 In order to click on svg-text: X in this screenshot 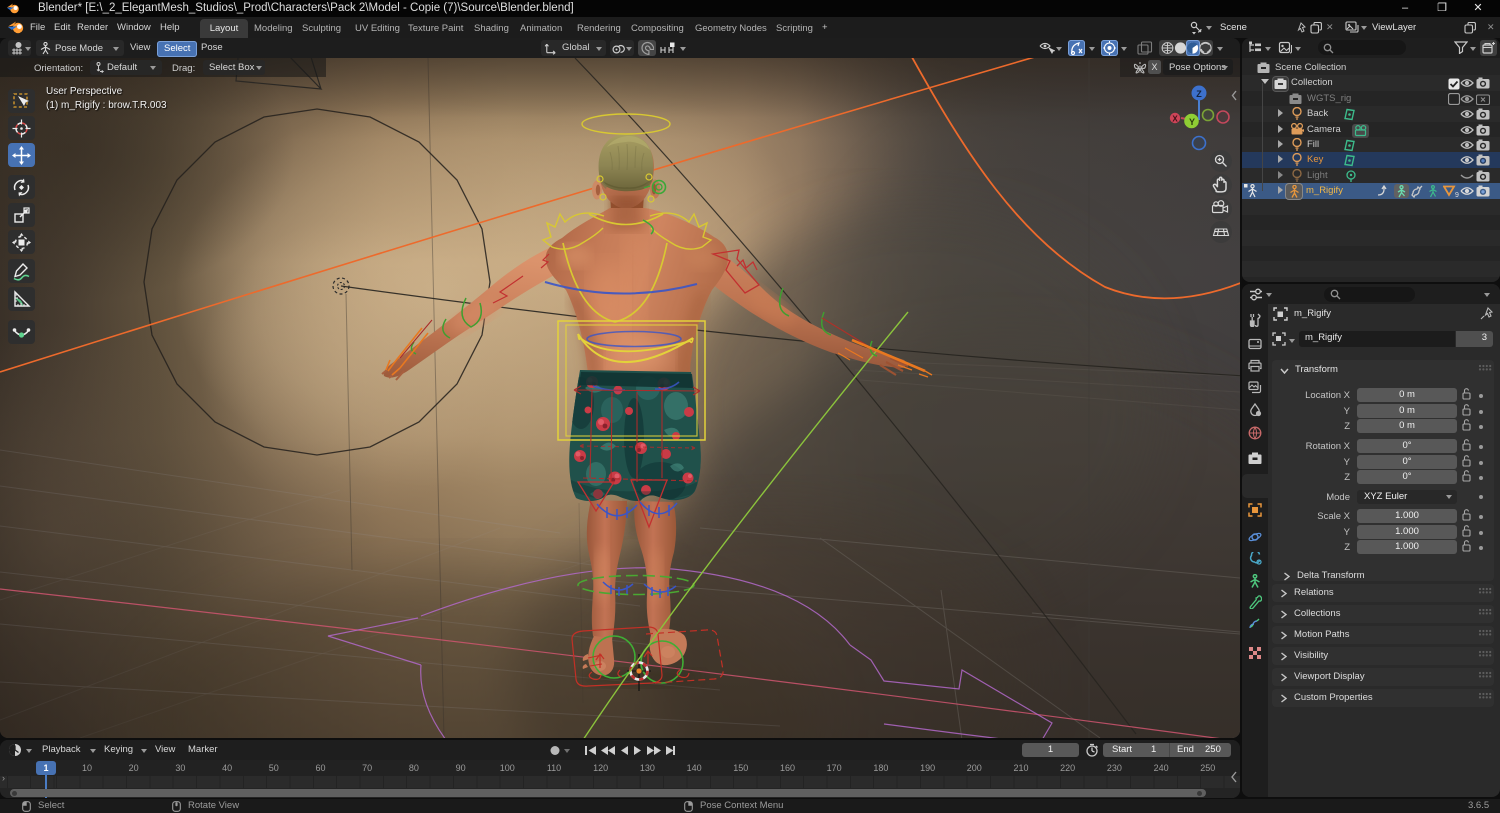, I will do `click(1175, 119)`.